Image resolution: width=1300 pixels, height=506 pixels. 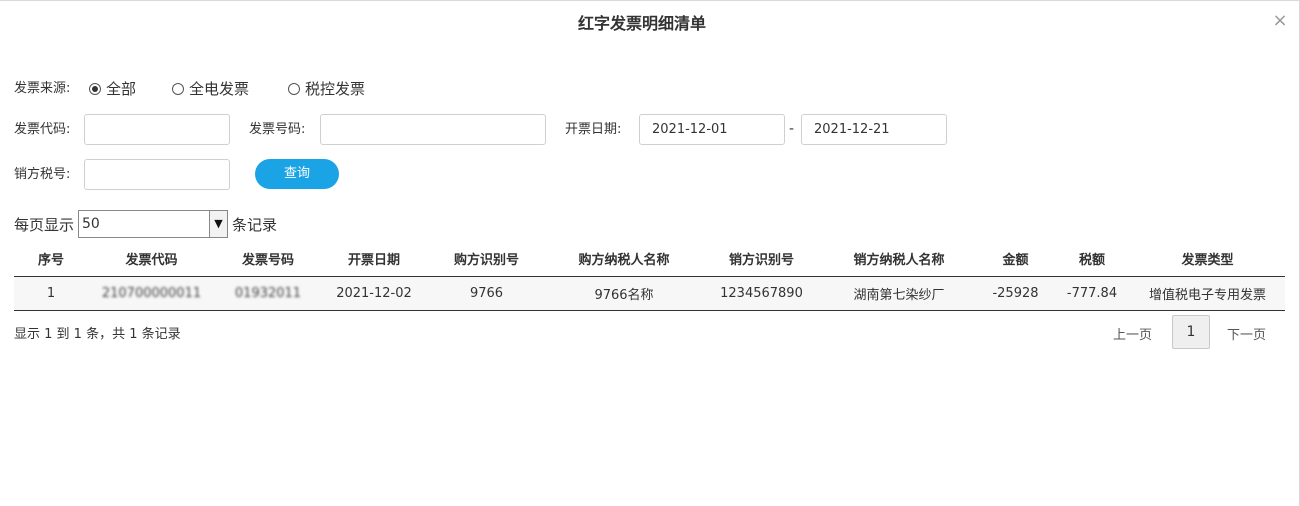 What do you see at coordinates (1015, 259) in the screenshot?
I see `column-header-amount: 金额` at bounding box center [1015, 259].